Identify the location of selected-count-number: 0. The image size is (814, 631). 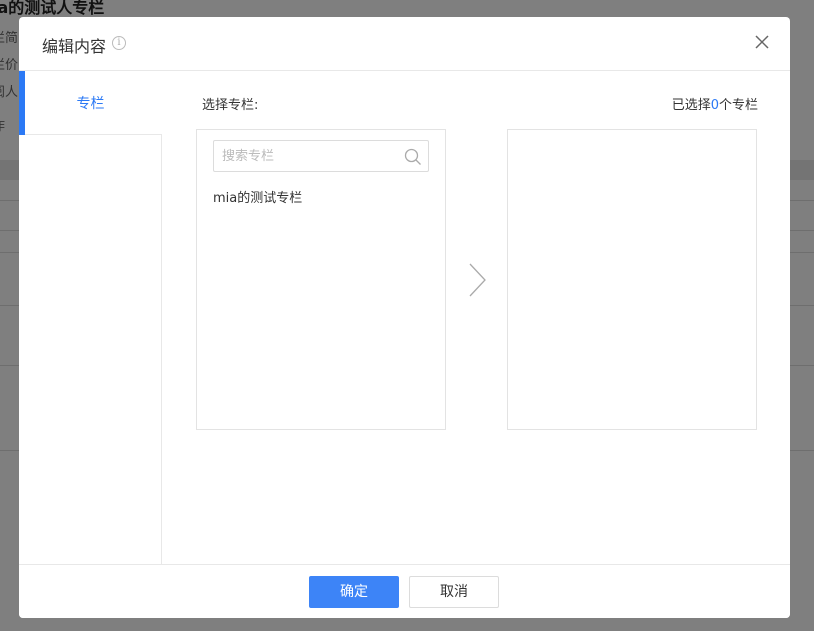
(714, 105).